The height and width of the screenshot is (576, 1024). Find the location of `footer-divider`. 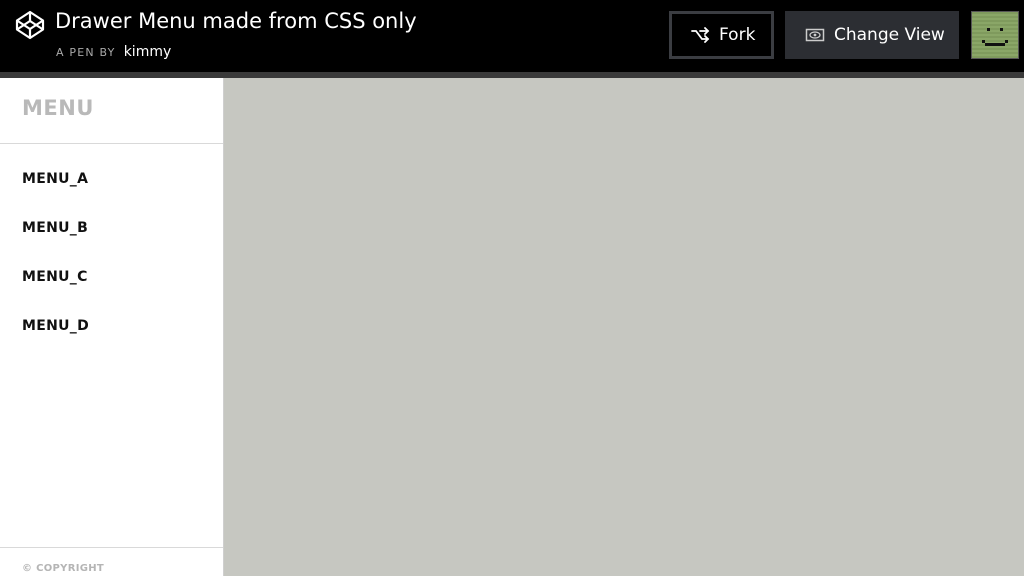

footer-divider is located at coordinates (111, 547).